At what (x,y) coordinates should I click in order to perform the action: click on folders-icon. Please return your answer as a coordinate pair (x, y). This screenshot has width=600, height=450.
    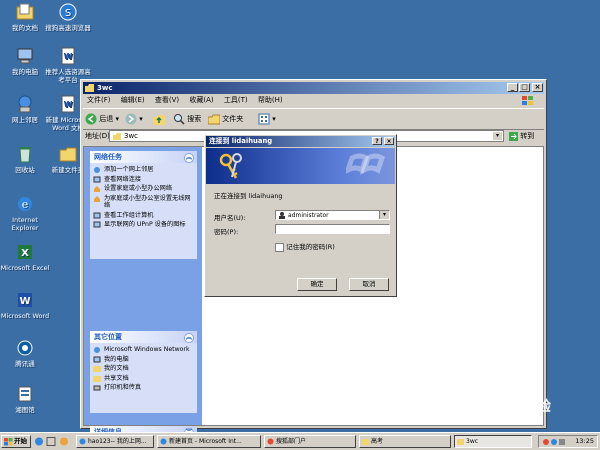
    Looking at the image, I should click on (214, 119).